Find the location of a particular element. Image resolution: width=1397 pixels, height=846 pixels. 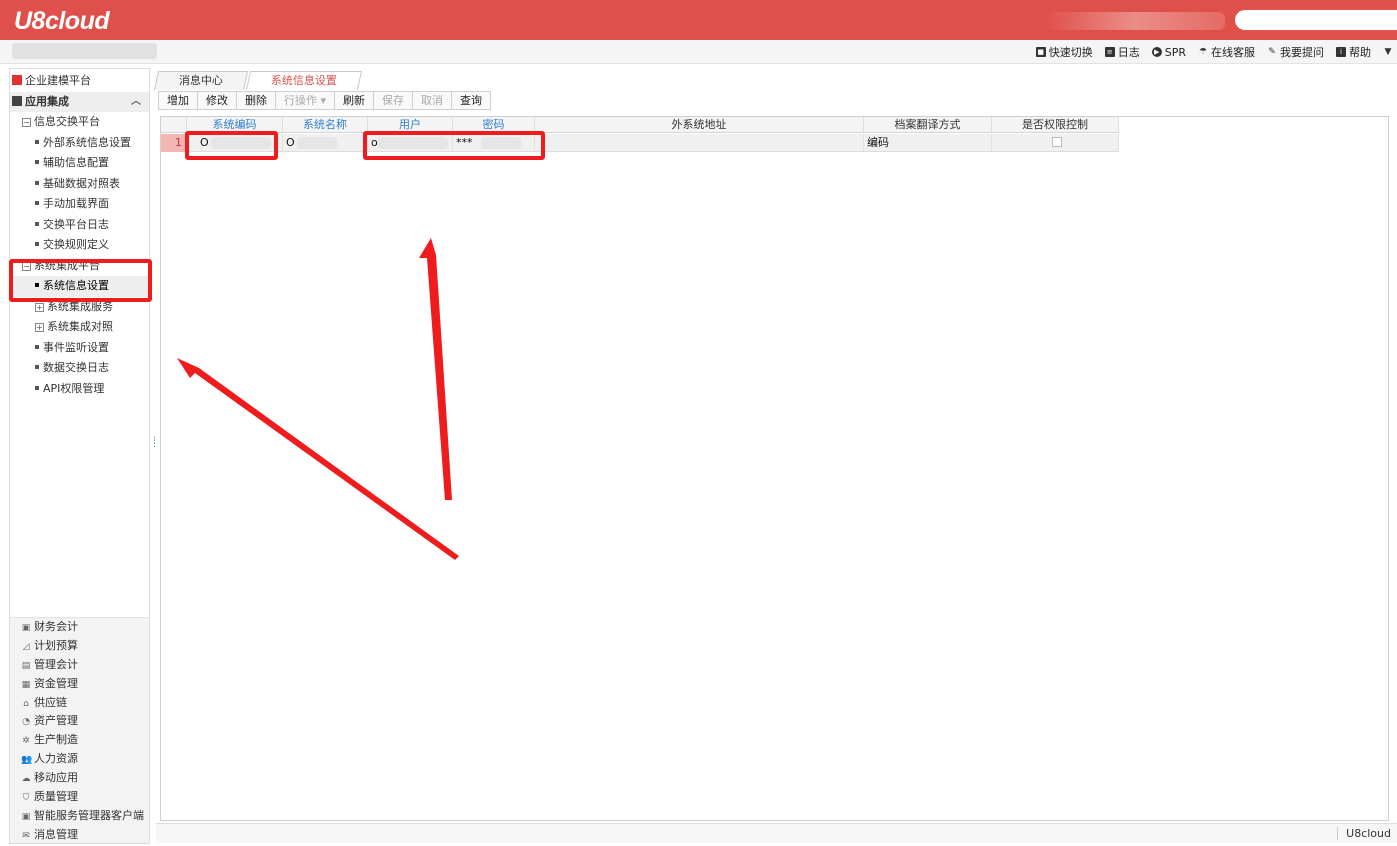

annotation-arrows is located at coordinates (318, 399).